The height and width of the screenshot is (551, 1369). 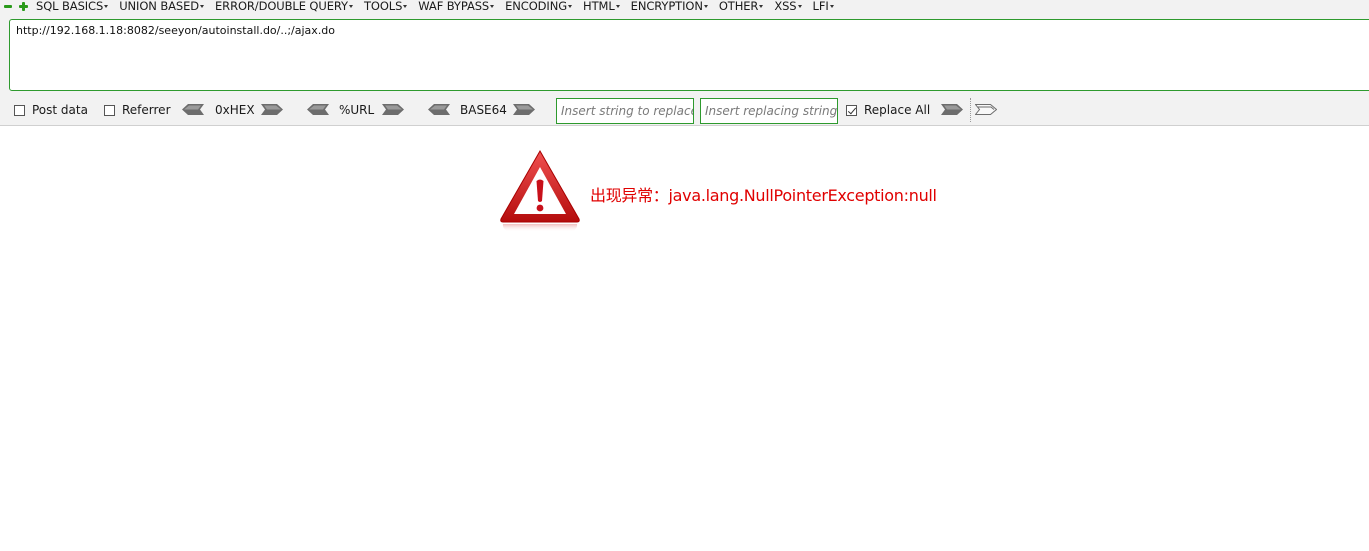 I want to click on post-data-label: Post data, so click(x=60, y=110).